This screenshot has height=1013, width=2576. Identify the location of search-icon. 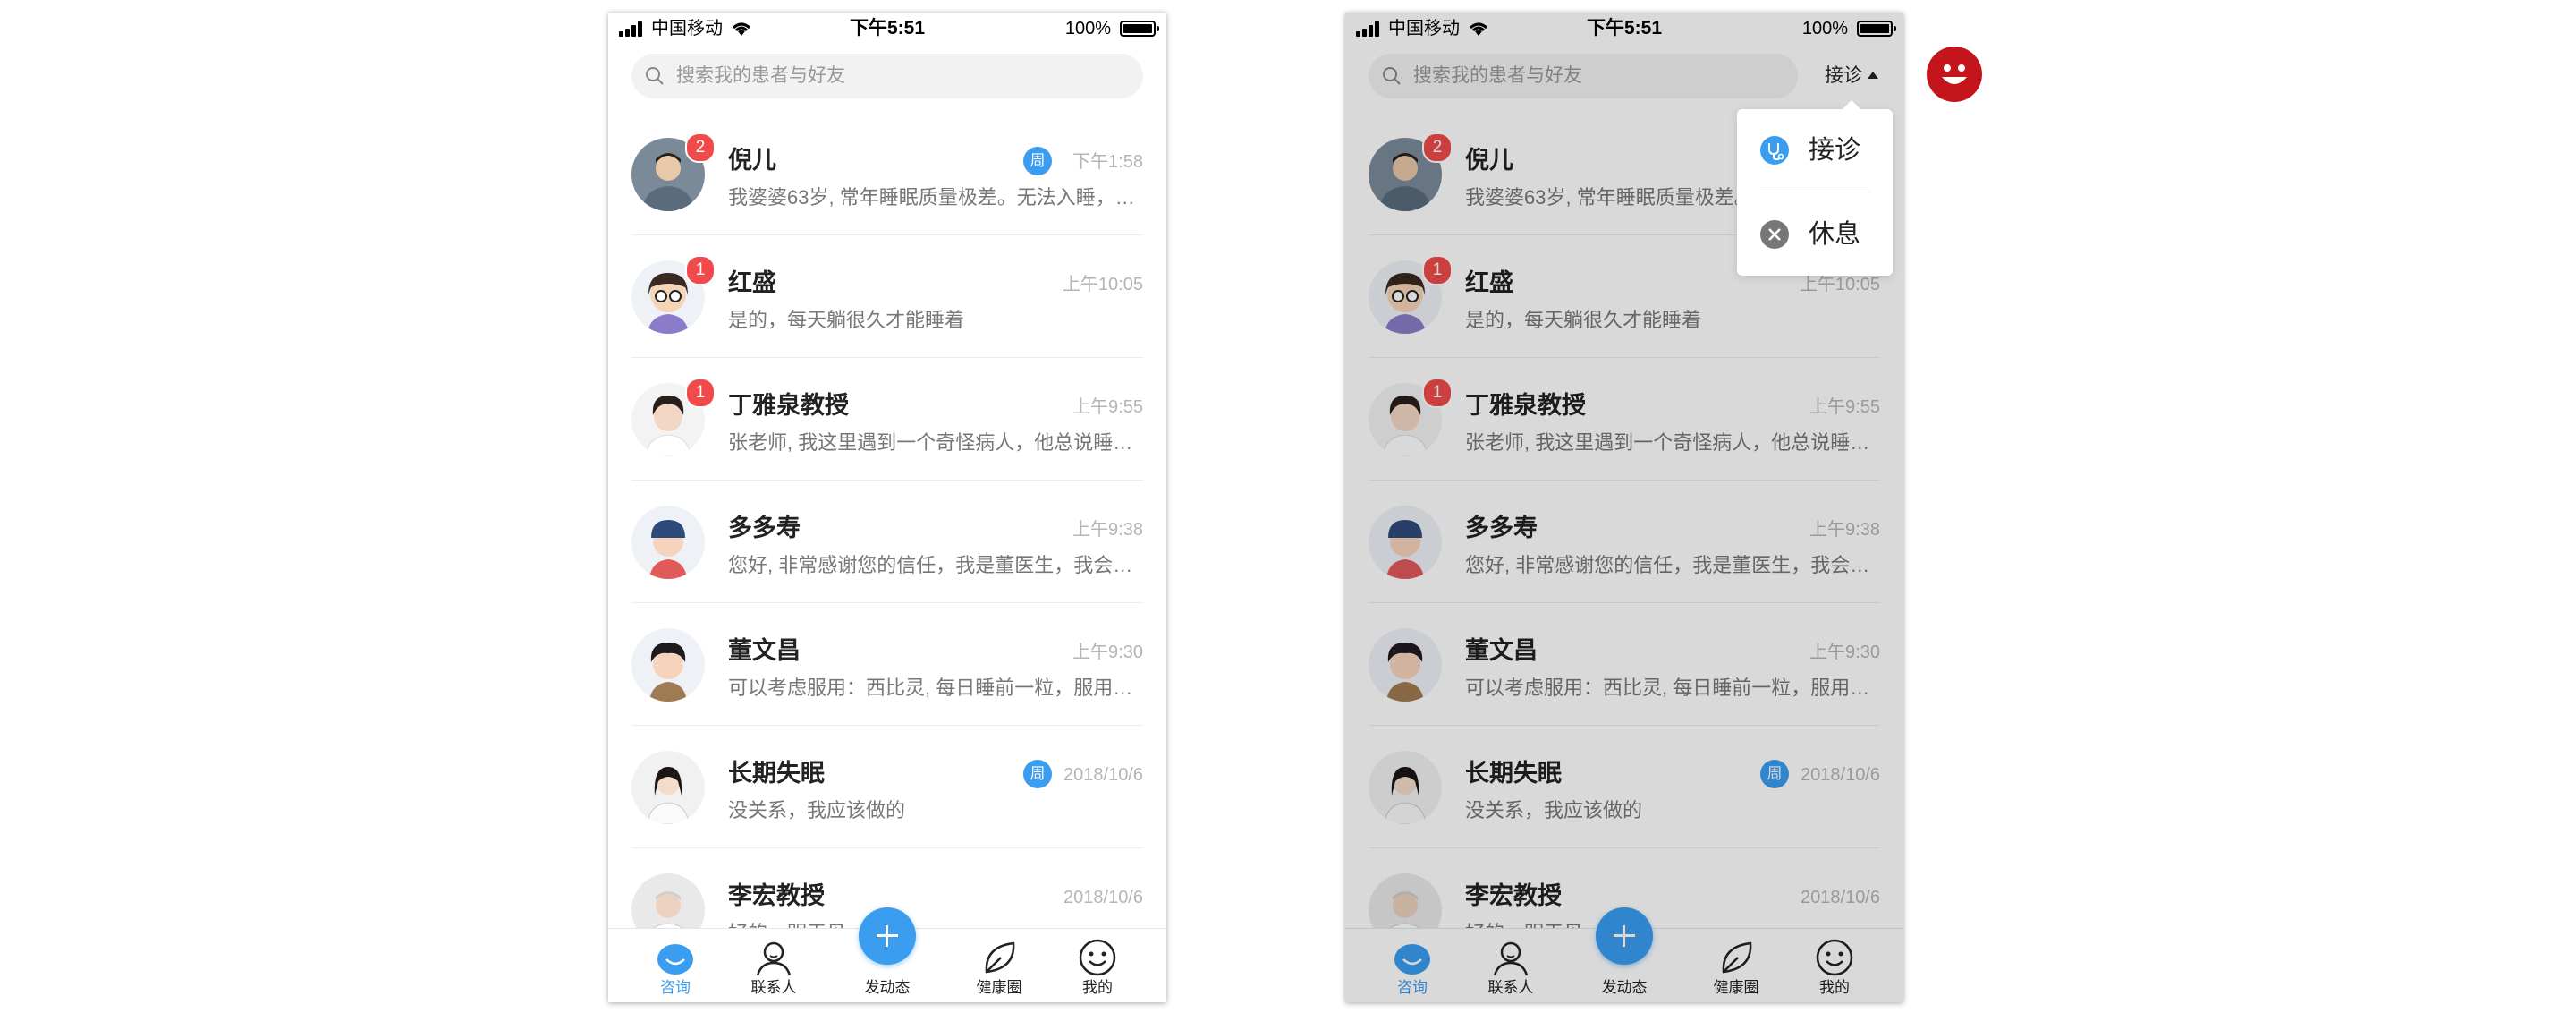
(1392, 76).